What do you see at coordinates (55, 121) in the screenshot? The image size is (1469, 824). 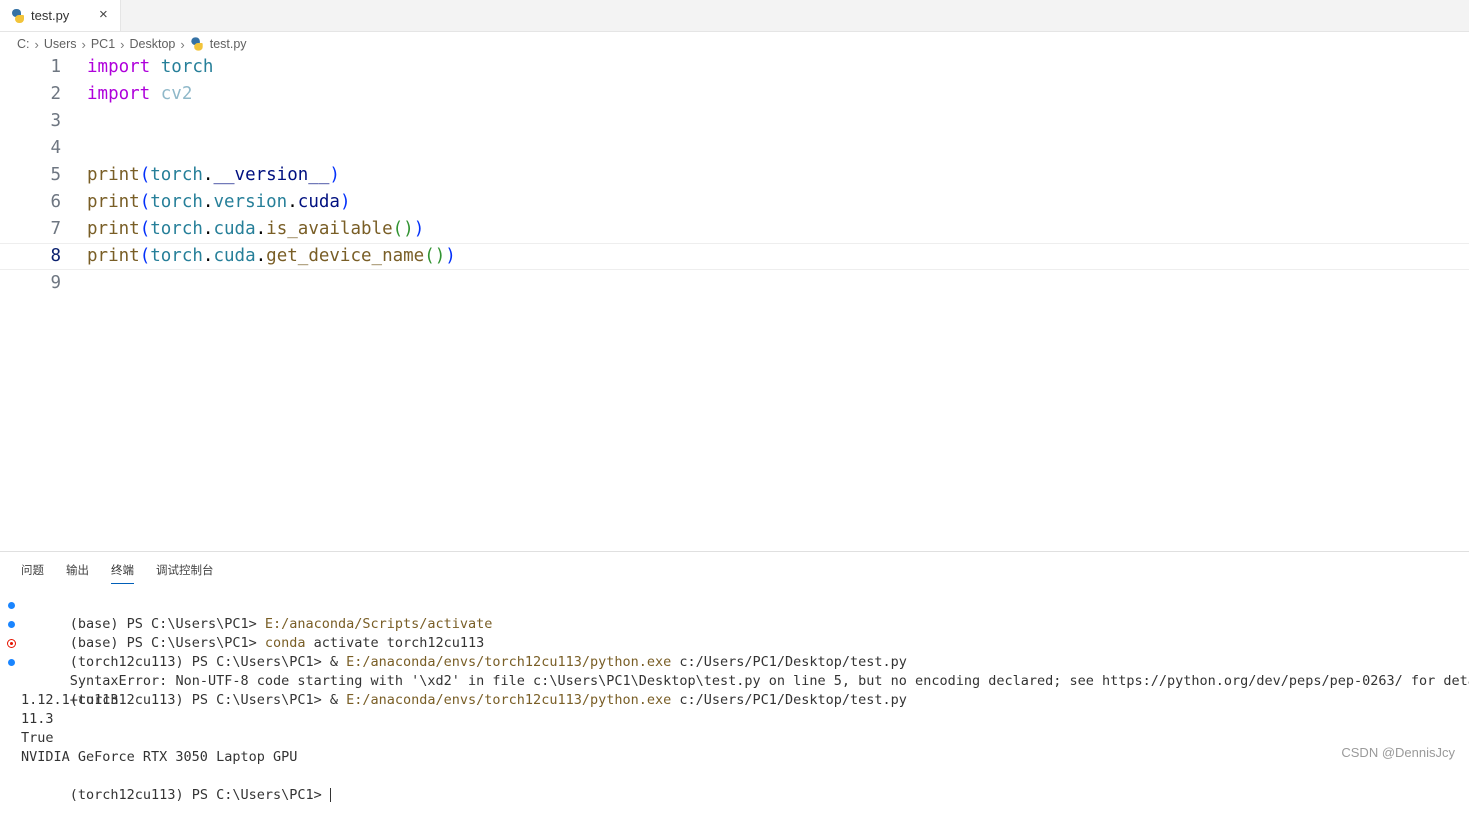 I see `line-number: 3` at bounding box center [55, 121].